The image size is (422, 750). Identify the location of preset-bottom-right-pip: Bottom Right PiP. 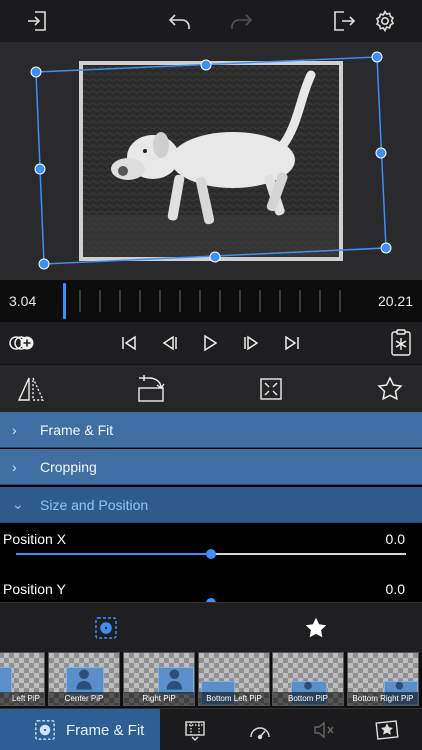
(383, 679).